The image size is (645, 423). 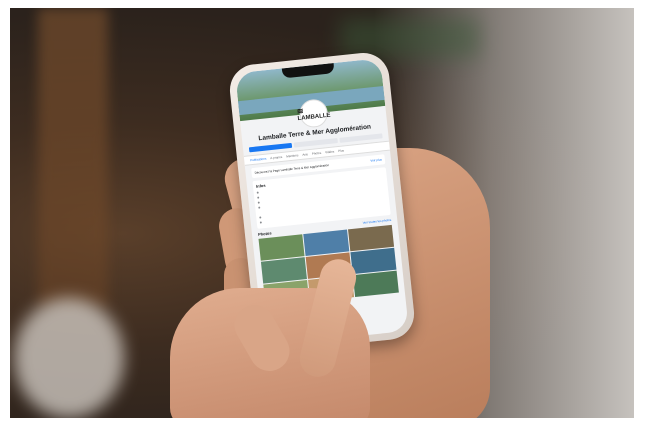 What do you see at coordinates (69, 358) in the screenshot?
I see `blurred-cup` at bounding box center [69, 358].